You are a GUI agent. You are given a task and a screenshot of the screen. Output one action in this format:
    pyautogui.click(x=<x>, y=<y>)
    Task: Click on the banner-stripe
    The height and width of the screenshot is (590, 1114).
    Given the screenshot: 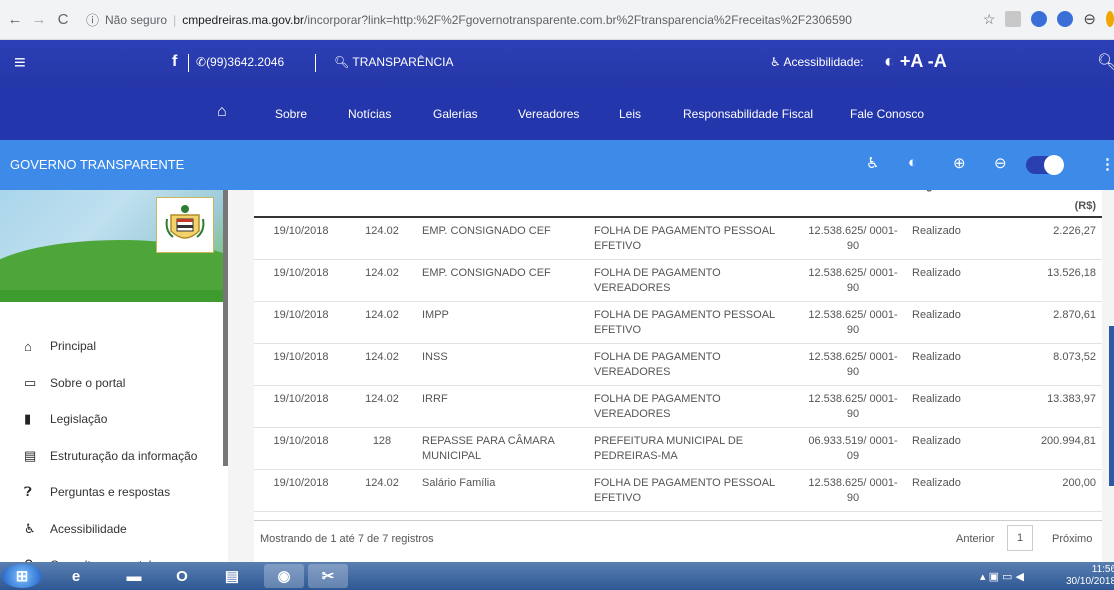 What is the action you would take?
    pyautogui.click(x=112, y=296)
    